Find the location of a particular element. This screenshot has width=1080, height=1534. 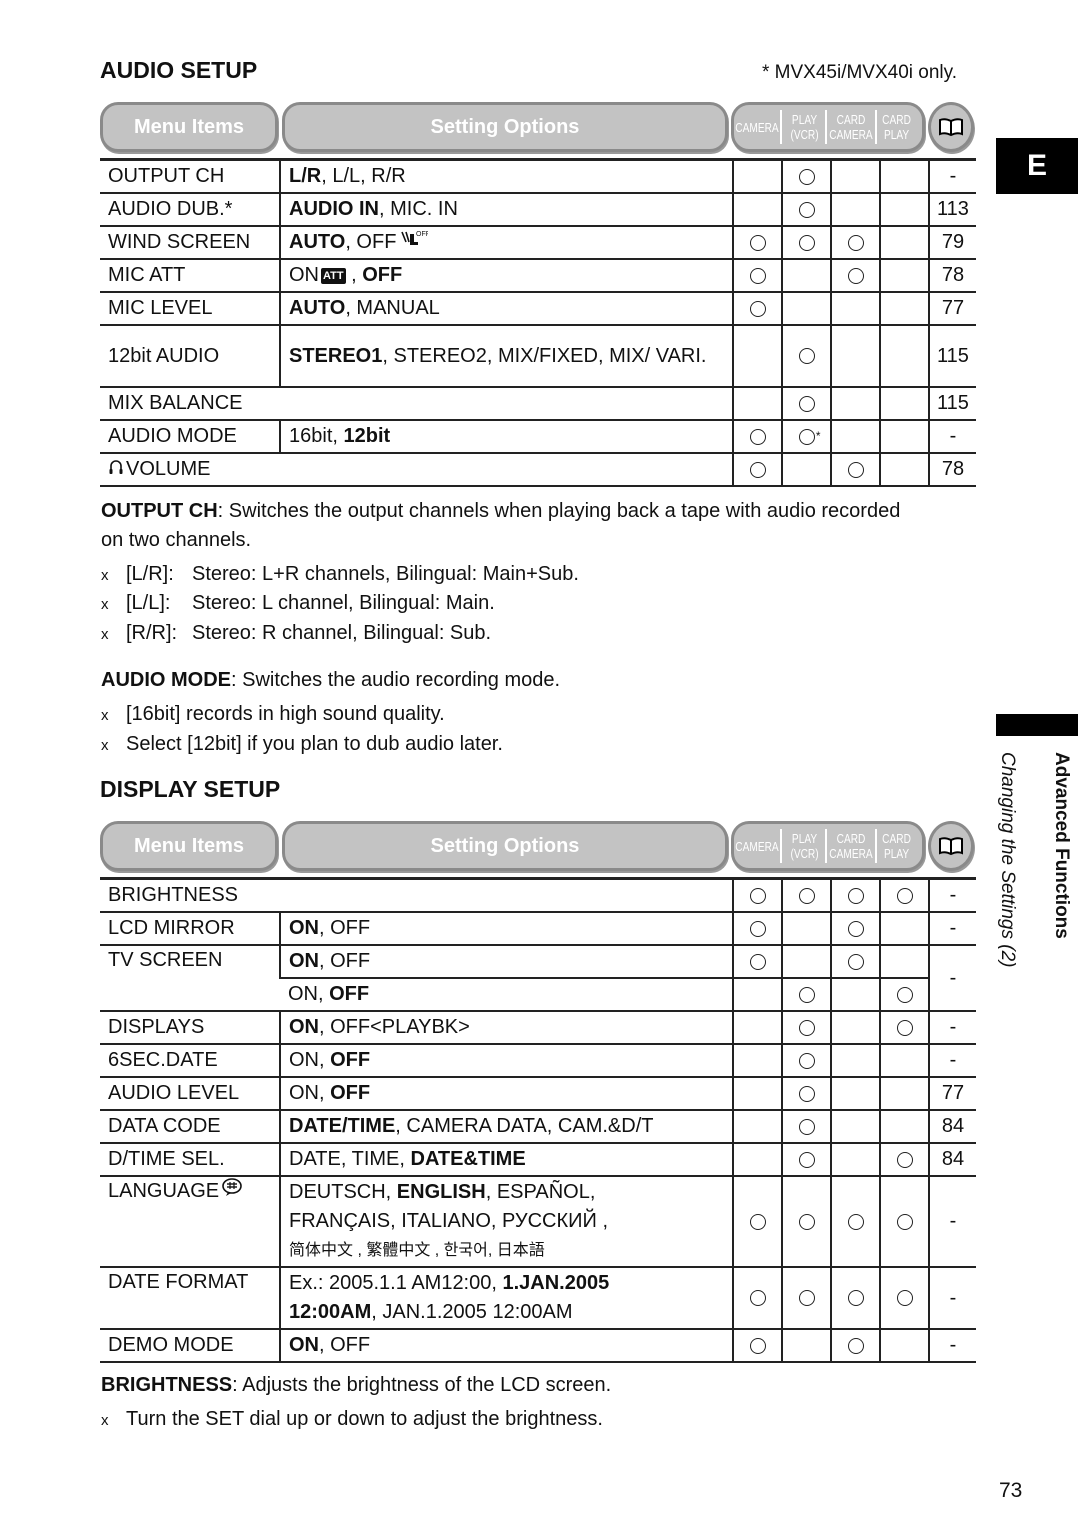

headphones-icon is located at coordinates (116, 469).